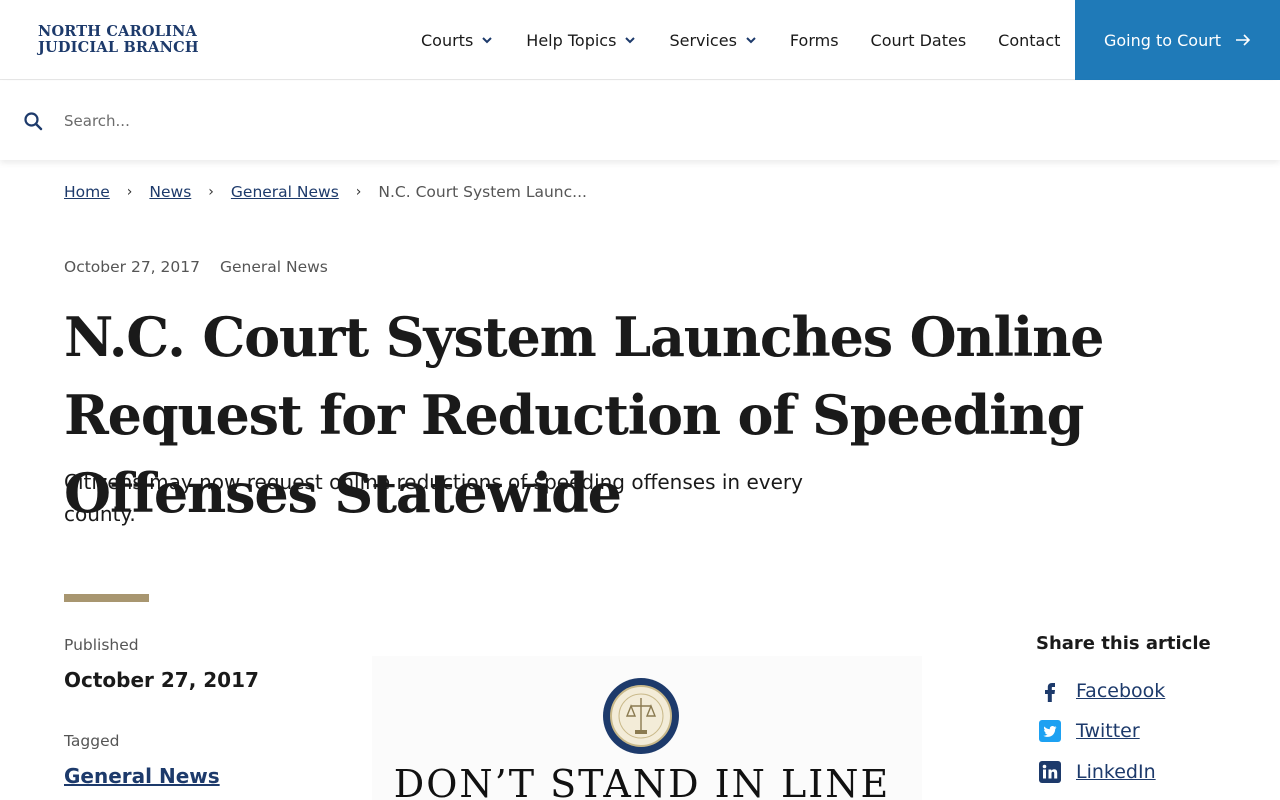 The image size is (1280, 800). What do you see at coordinates (118, 47) in the screenshot?
I see `logo-line-2: JUDICIAL BRANCH` at bounding box center [118, 47].